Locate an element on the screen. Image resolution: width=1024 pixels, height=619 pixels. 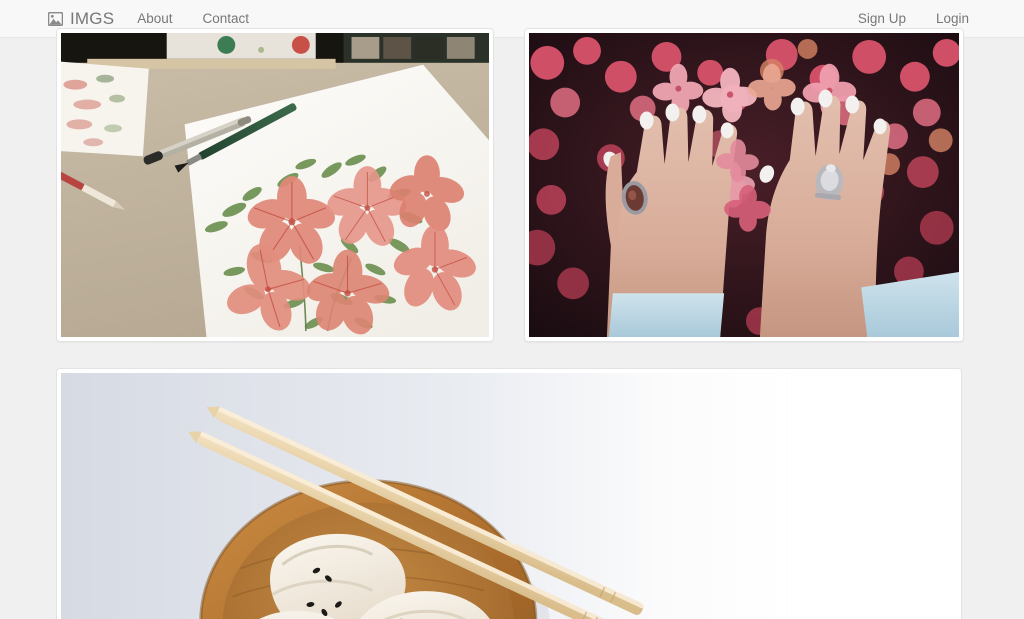
brand-logo-link: IMGS is located at coordinates (85, 18).